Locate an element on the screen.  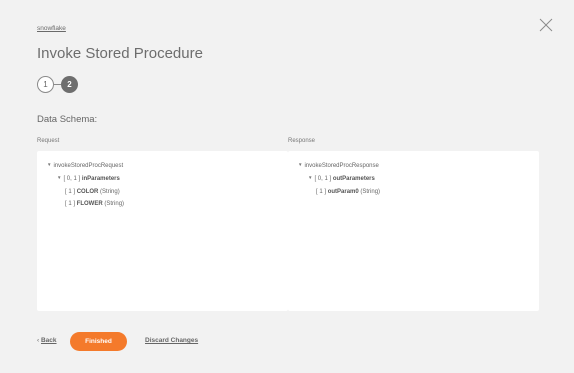
tree-node-response-root: ▼ invokeStoredProcResponse is located at coordinates (339, 165).